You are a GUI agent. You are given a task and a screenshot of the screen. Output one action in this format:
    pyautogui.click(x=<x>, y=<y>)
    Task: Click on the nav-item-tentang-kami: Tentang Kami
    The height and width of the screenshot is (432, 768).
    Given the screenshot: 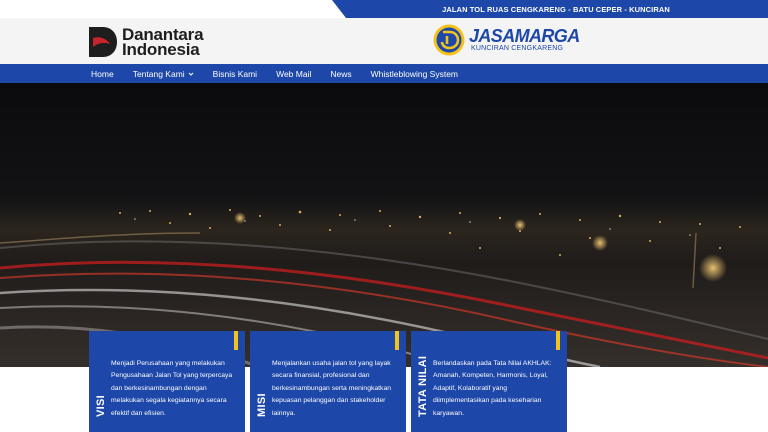 What is the action you would take?
    pyautogui.click(x=163, y=74)
    